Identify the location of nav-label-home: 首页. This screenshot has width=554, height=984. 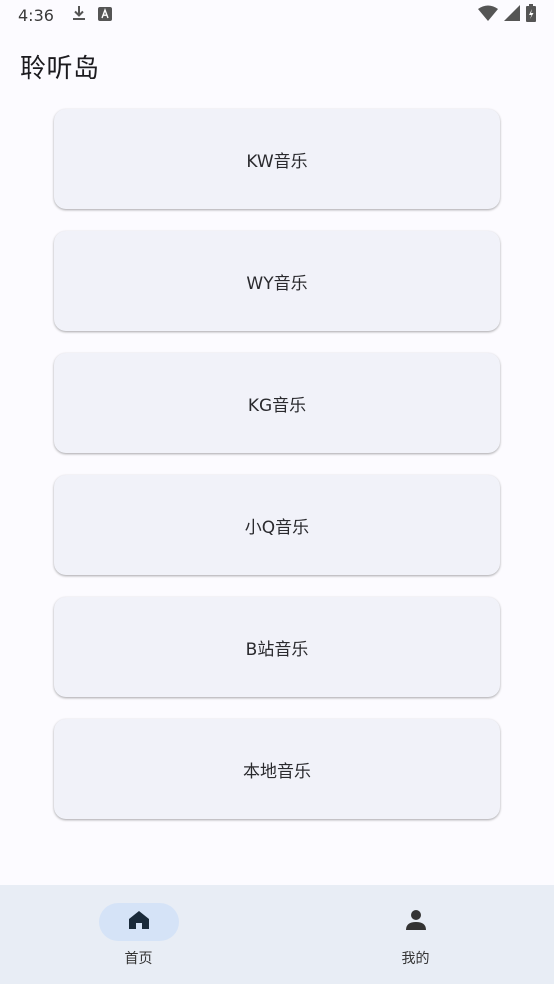
(138, 959).